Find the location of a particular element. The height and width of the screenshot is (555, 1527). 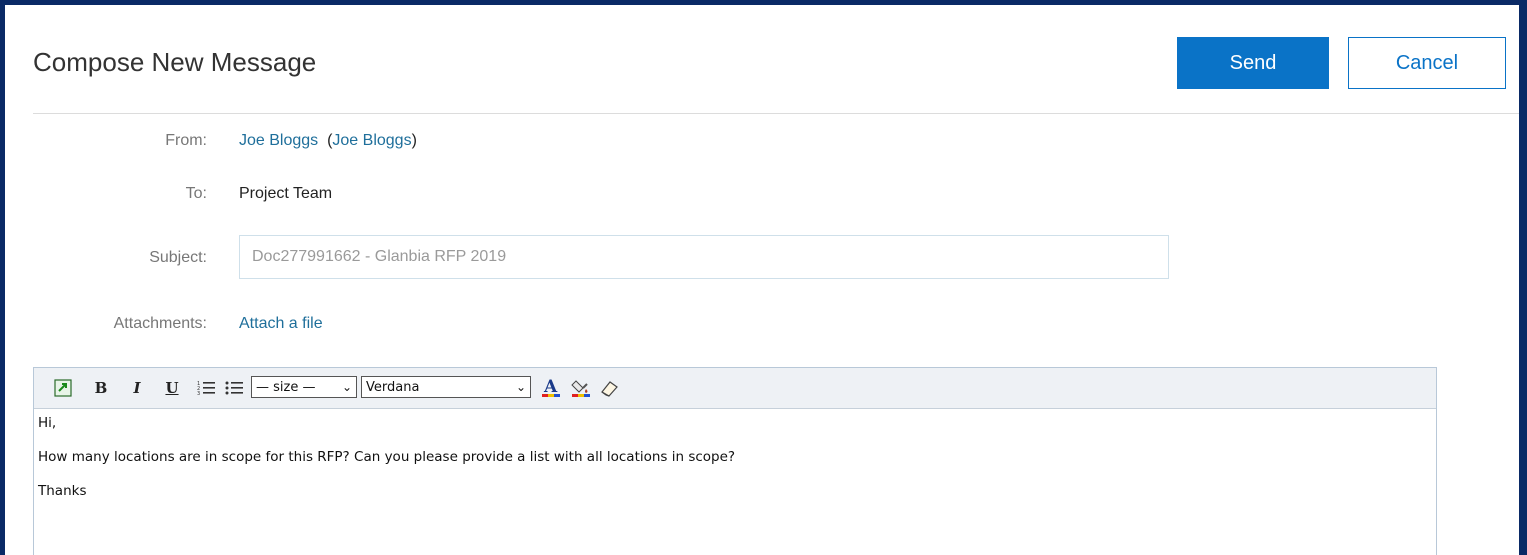

page-title: Compose New Message is located at coordinates (175, 62).